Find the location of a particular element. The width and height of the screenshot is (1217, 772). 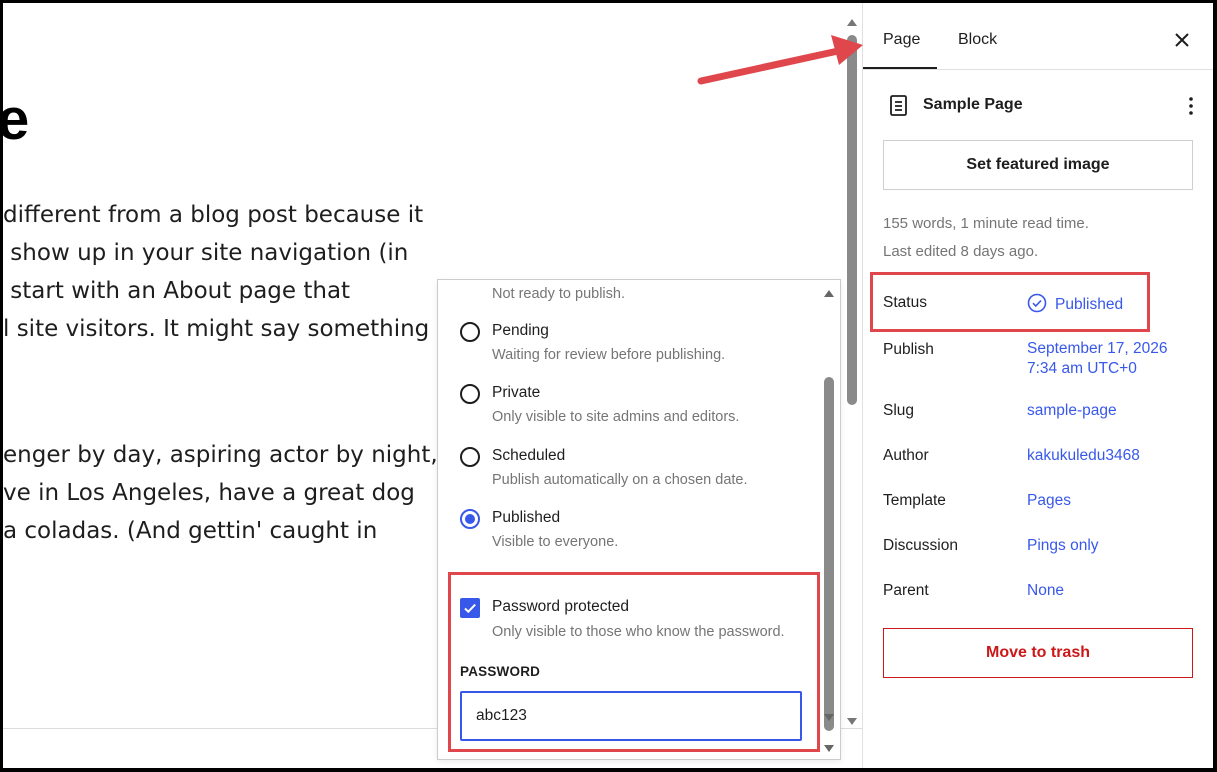

document-header: Sample Page is located at coordinates (1043, 106).